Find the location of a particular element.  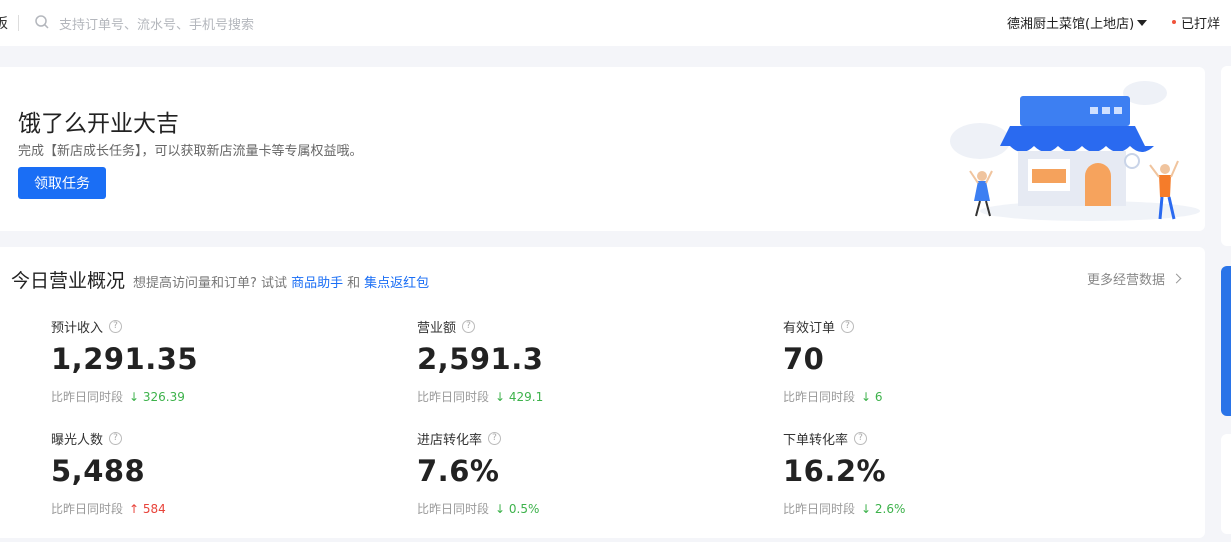

metric-valid-orders: 有效订单? 70 比昨日同时段 ↓ 6 is located at coordinates (933, 361).